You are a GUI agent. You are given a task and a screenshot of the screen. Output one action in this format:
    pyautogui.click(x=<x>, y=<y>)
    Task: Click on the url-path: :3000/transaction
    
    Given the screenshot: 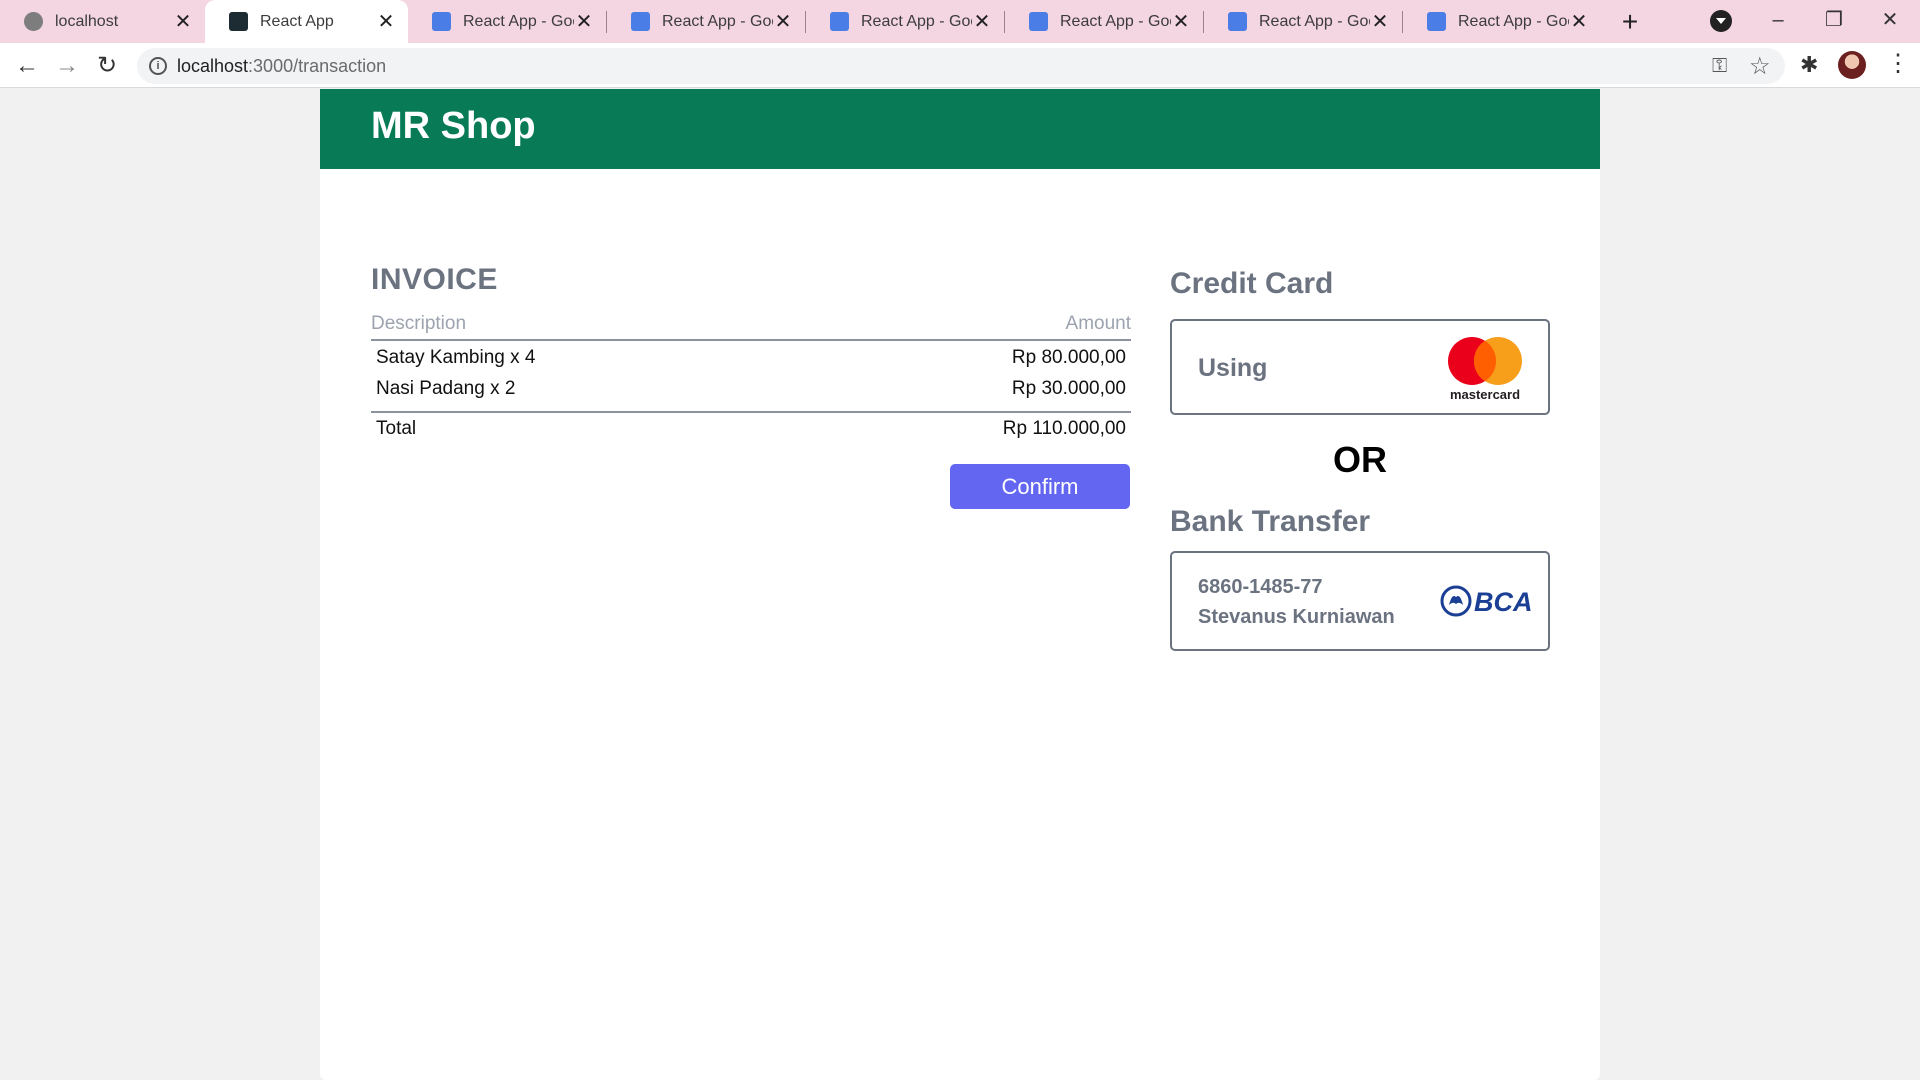 What is the action you would take?
    pyautogui.click(x=317, y=66)
    